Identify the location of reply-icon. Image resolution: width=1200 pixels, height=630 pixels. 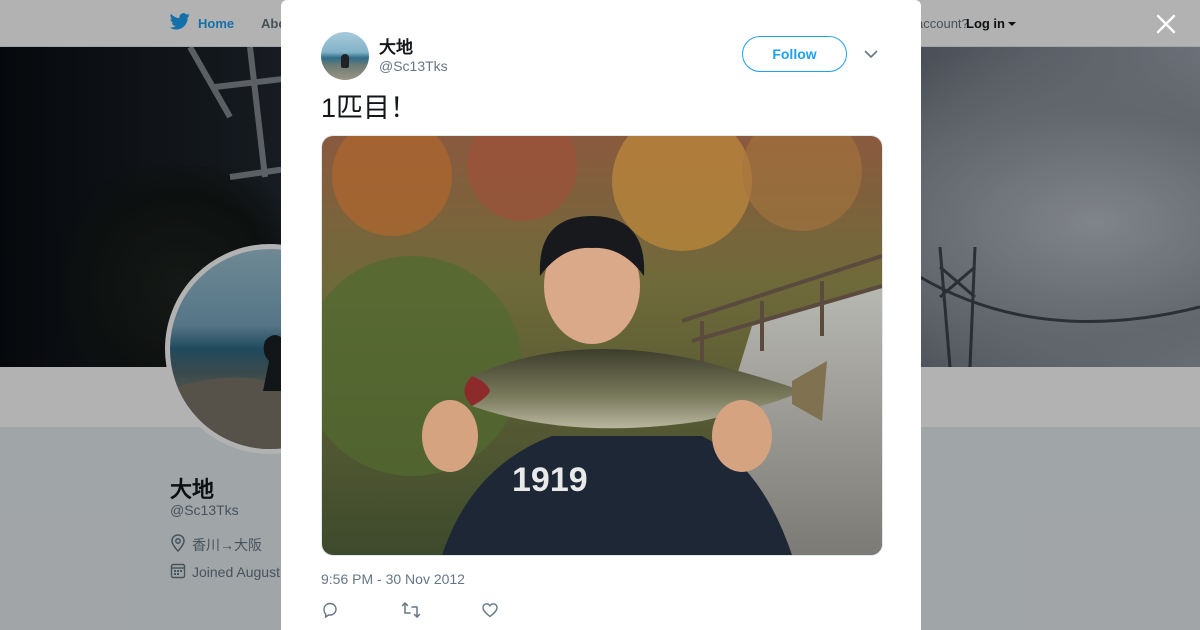
(330, 612).